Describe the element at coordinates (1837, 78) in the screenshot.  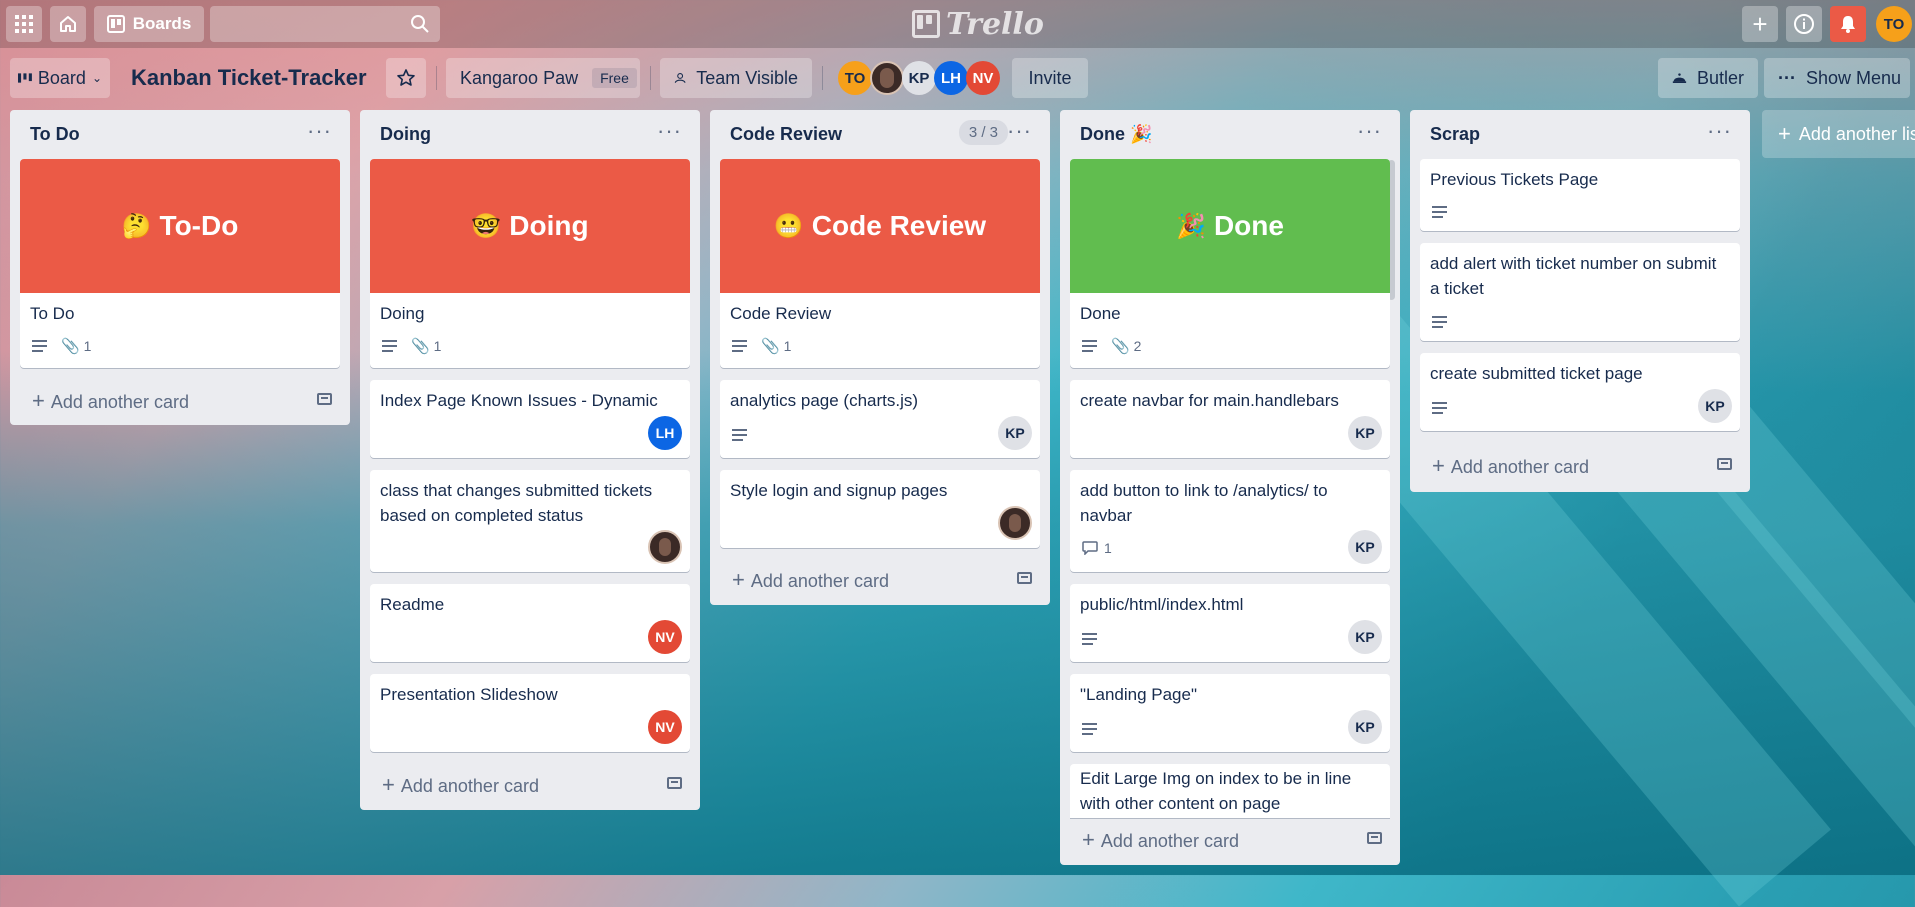
I see `show-menu-button: ··· Show Menu` at that location.